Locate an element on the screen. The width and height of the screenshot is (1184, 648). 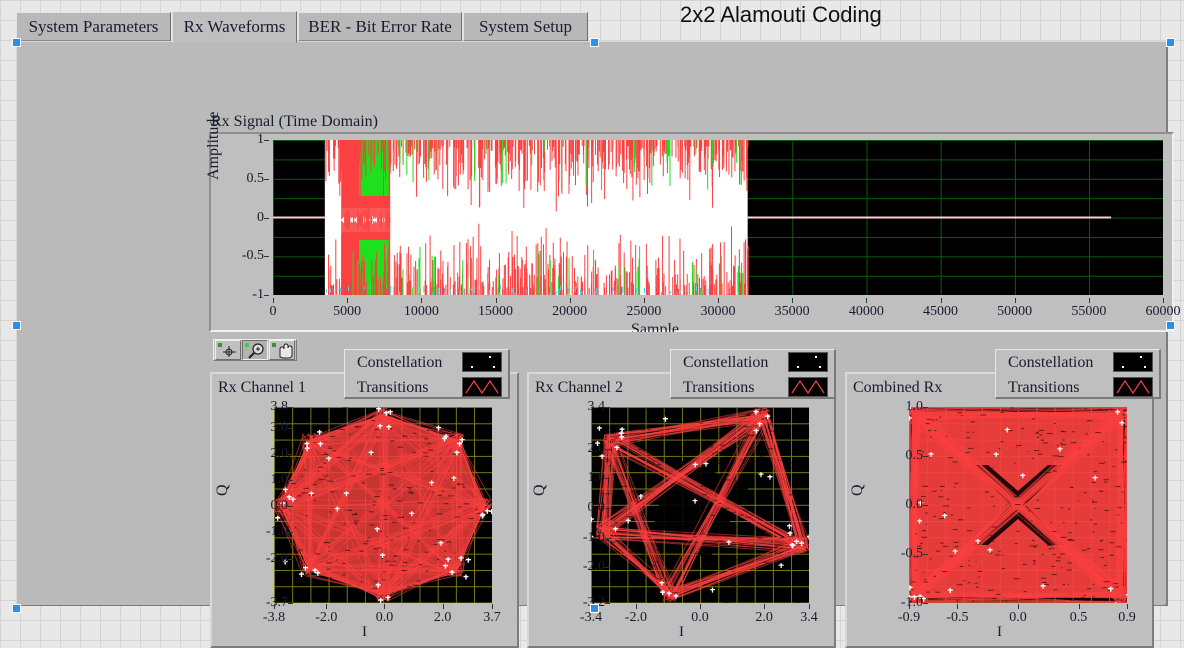
x-tick-label: 2.0 is located at coordinates (443, 618).